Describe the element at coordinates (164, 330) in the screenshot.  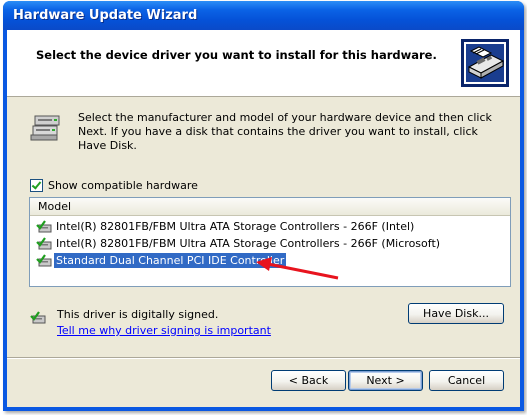
I see `driver-signing-link: Tell me why driver signing is important` at that location.